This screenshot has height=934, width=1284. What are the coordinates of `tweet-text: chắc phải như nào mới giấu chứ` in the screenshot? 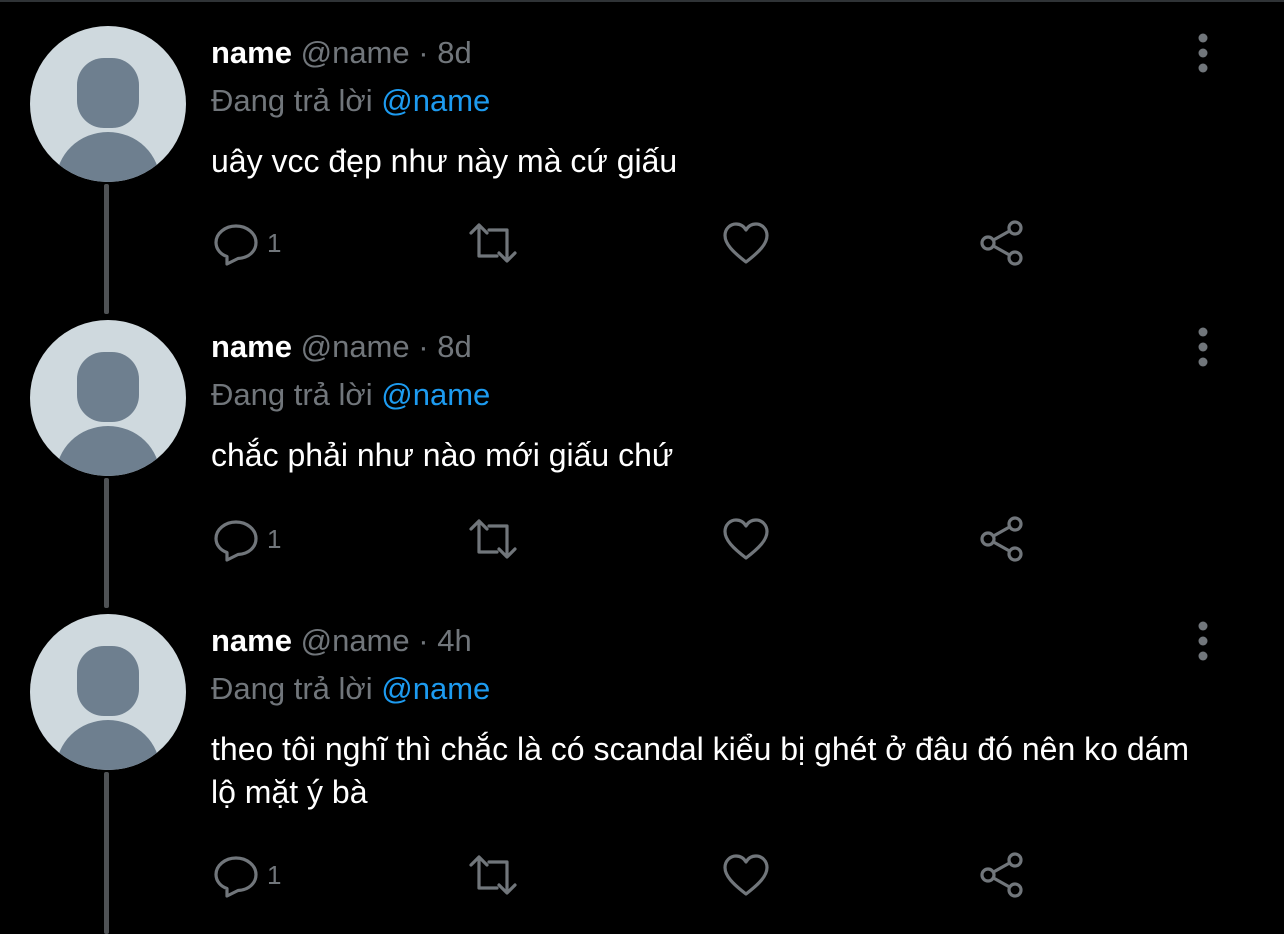 It's located at (442, 455).